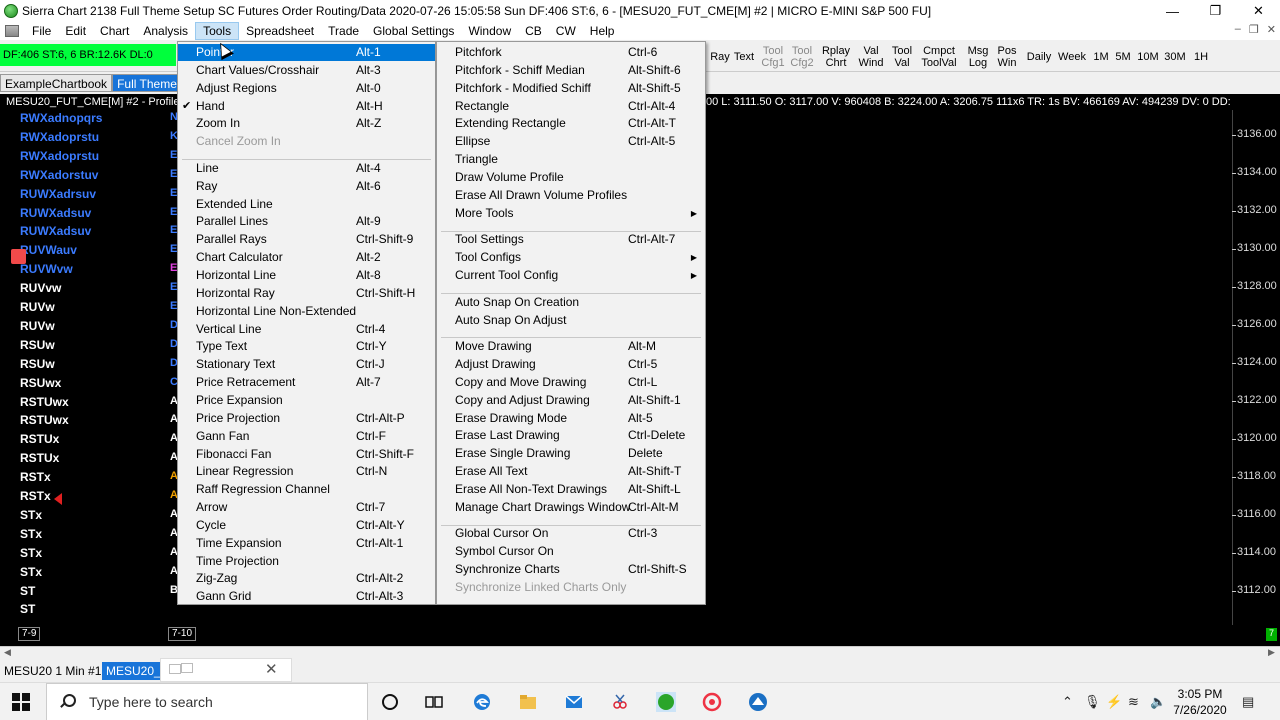 The width and height of the screenshot is (1280, 720). I want to click on menu-item-erase-drawing-mode: Erase Drawing Mode Alt-5, so click(571, 418).